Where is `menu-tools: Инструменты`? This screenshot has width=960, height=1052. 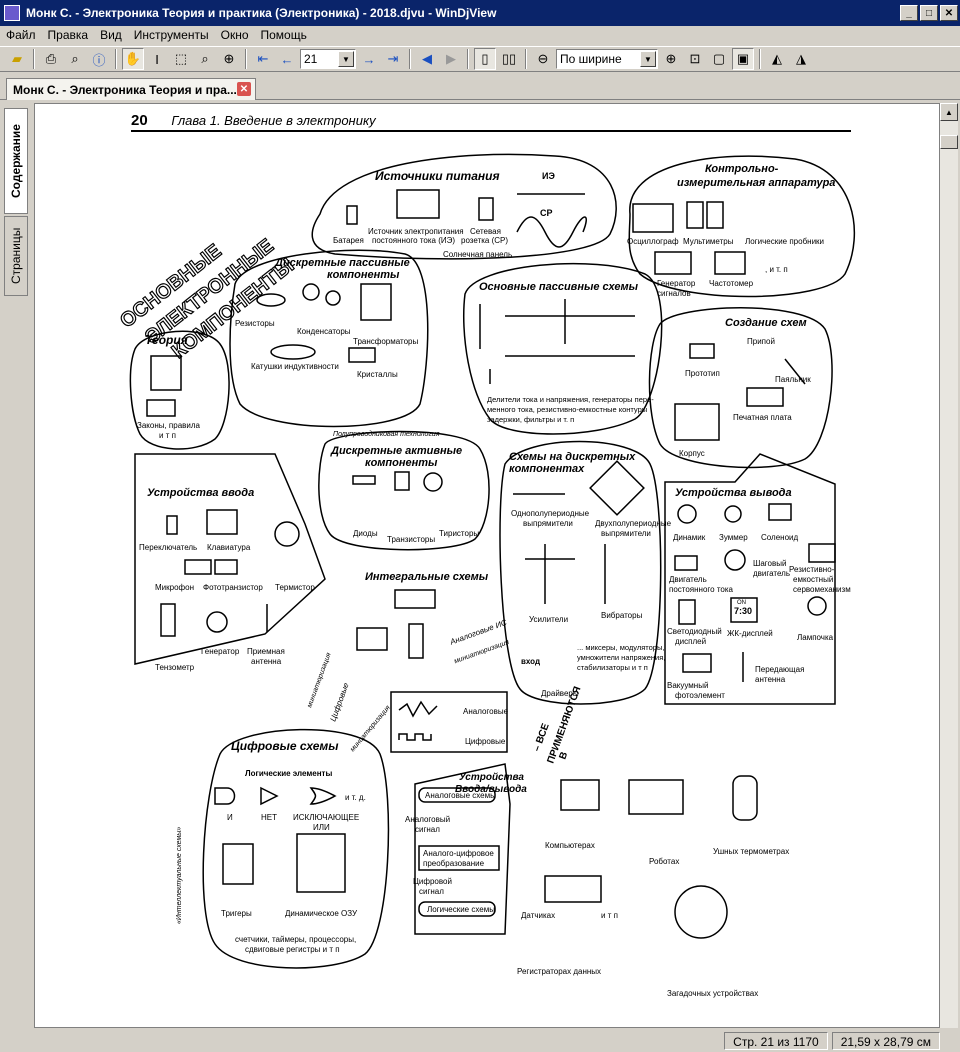 menu-tools: Инструменты is located at coordinates (171, 35).